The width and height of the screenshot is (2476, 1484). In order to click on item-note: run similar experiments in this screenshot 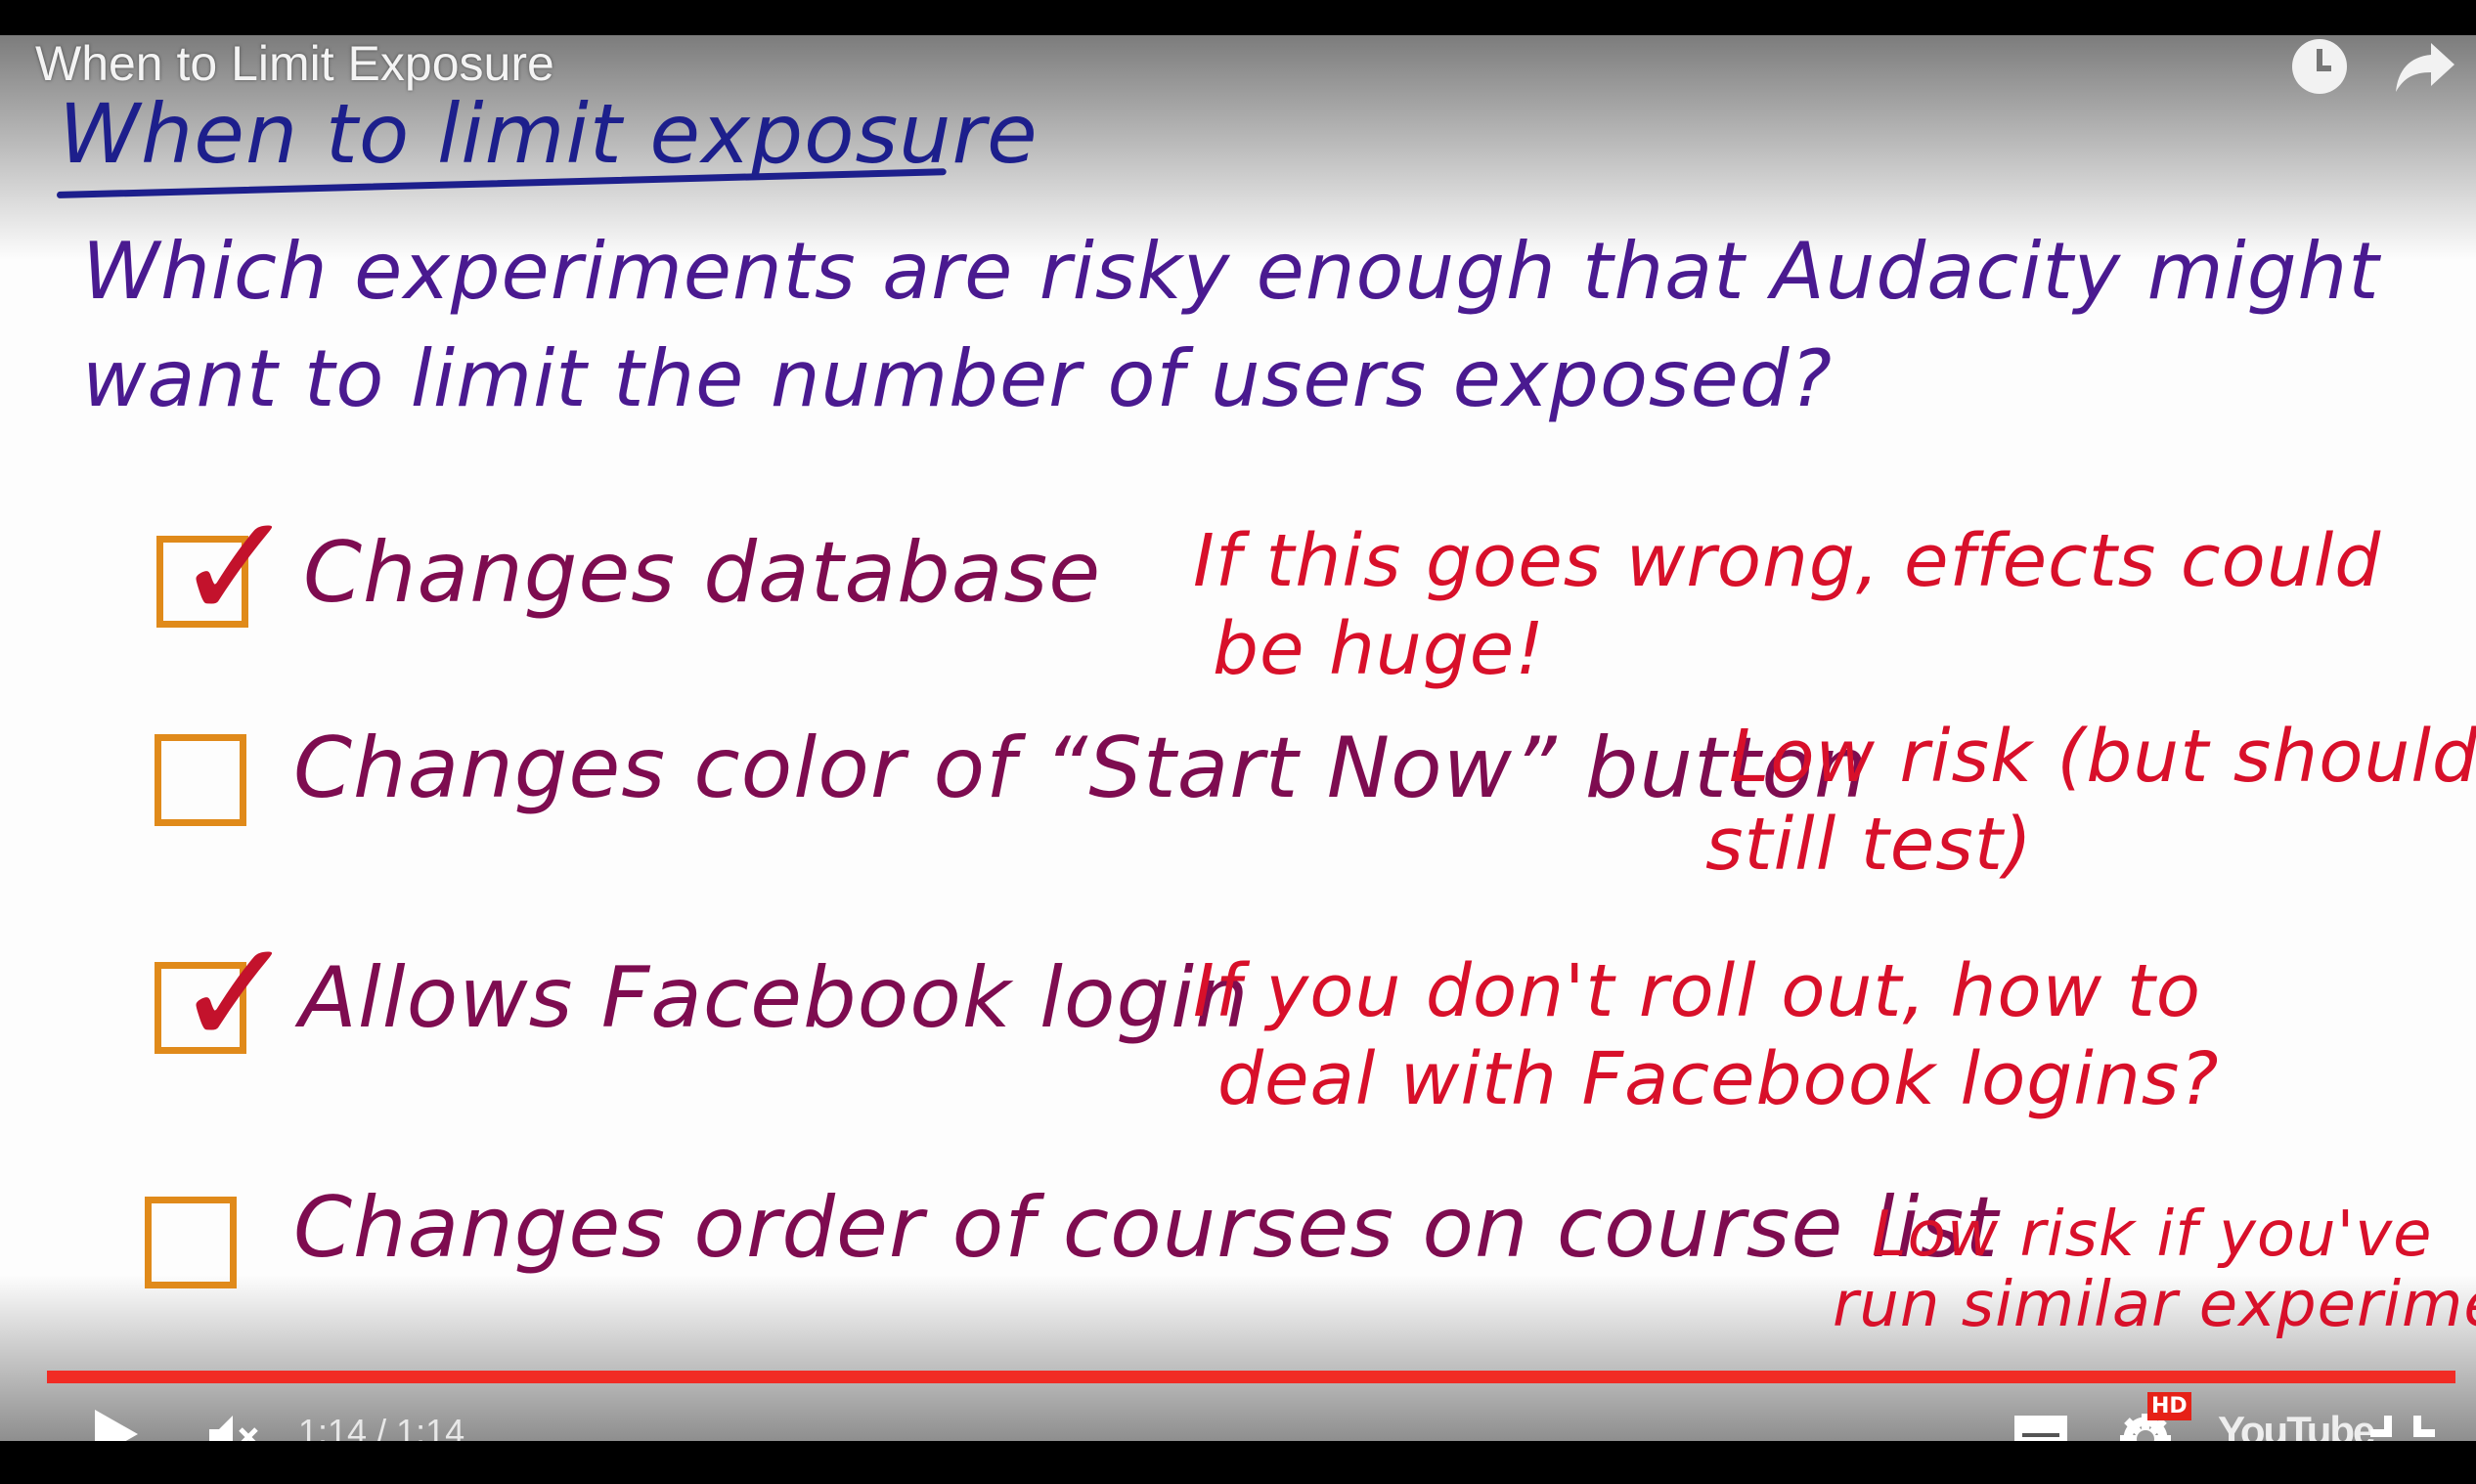, I will do `click(2154, 1305)`.